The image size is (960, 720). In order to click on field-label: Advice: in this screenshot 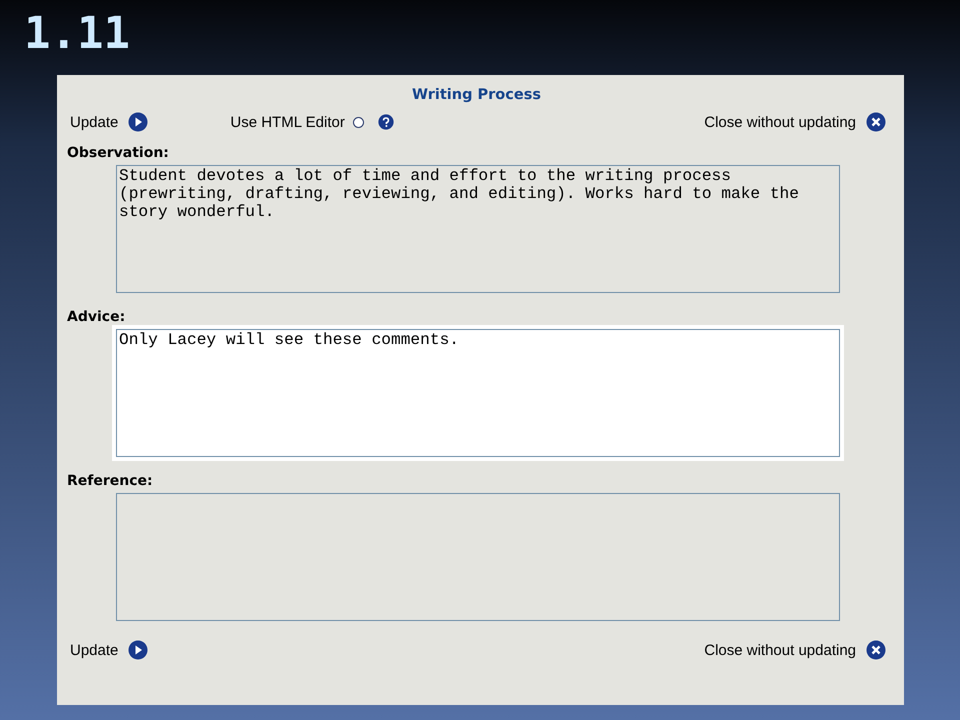, I will do `click(96, 317)`.